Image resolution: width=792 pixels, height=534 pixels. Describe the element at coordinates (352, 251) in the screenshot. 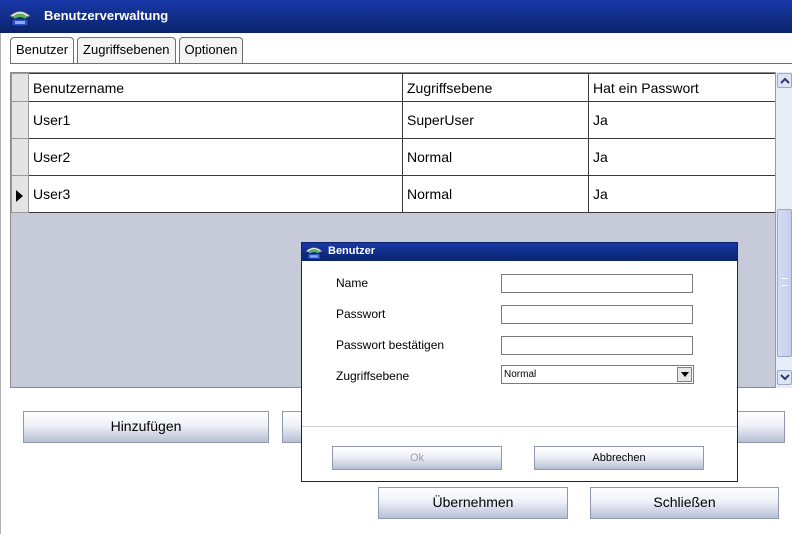

I see `dialog-title: Benutzer` at that location.